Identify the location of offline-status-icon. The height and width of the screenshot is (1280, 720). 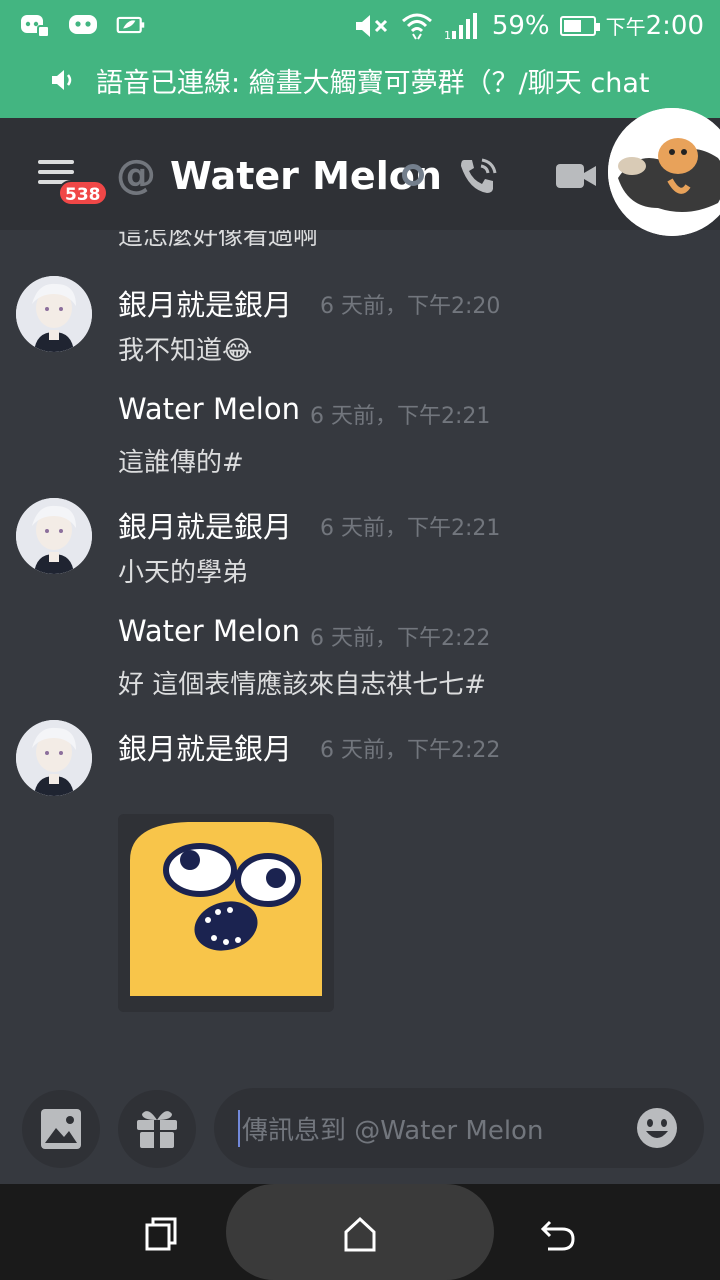
(413, 175).